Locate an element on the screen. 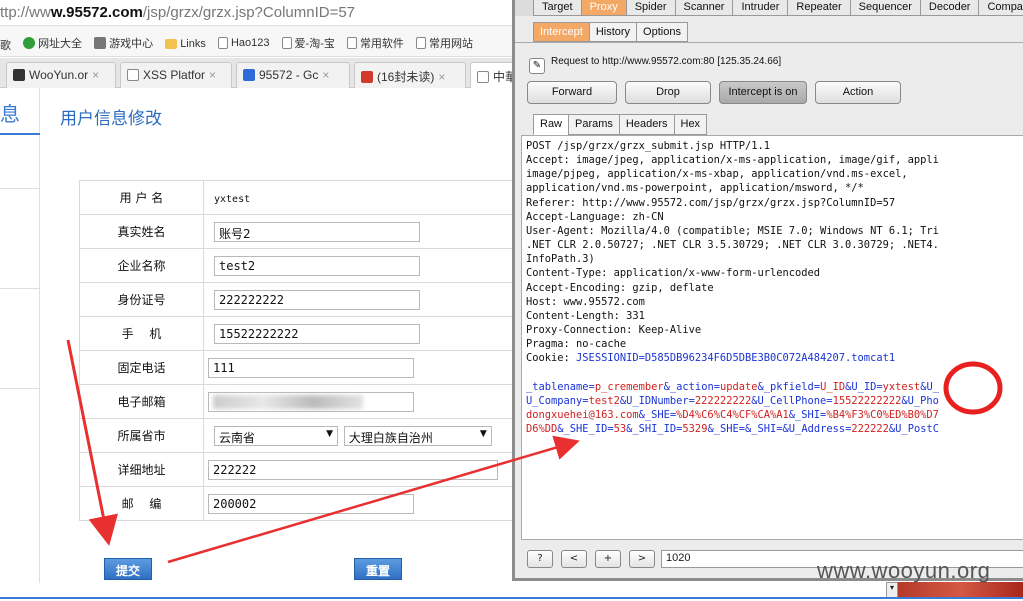  tab-params: Params is located at coordinates (594, 124).